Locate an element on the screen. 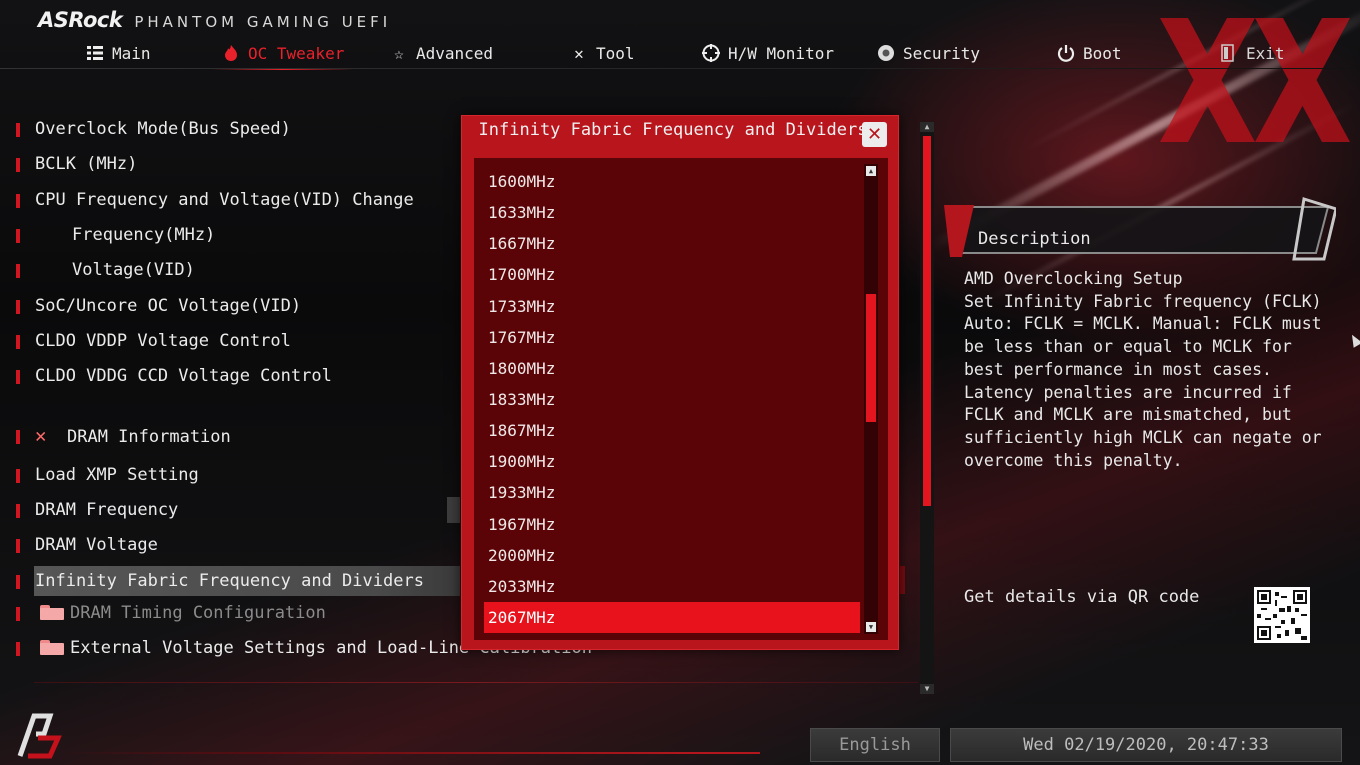  option-item-selected: 2067MHz is located at coordinates (672, 617).